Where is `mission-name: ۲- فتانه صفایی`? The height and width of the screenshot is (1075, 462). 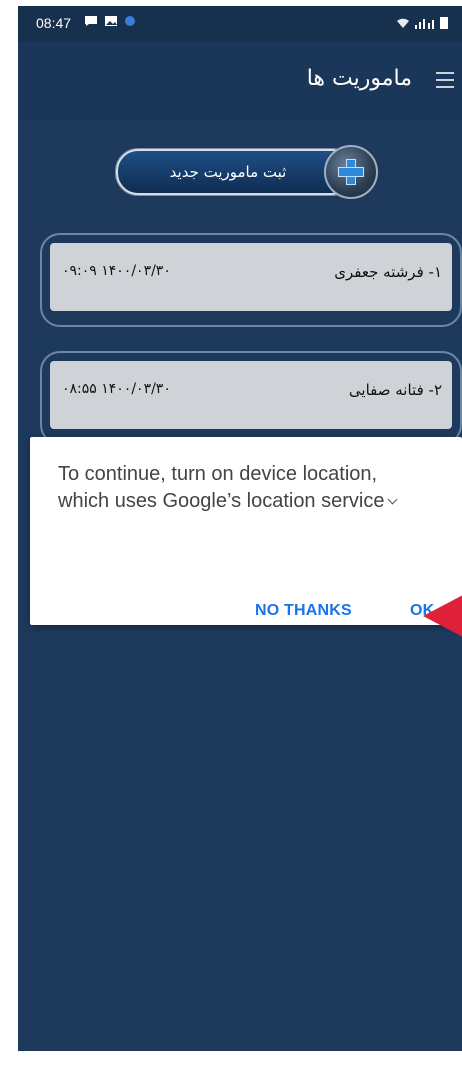
mission-name: ۲- فتانه صفایی is located at coordinates (395, 390).